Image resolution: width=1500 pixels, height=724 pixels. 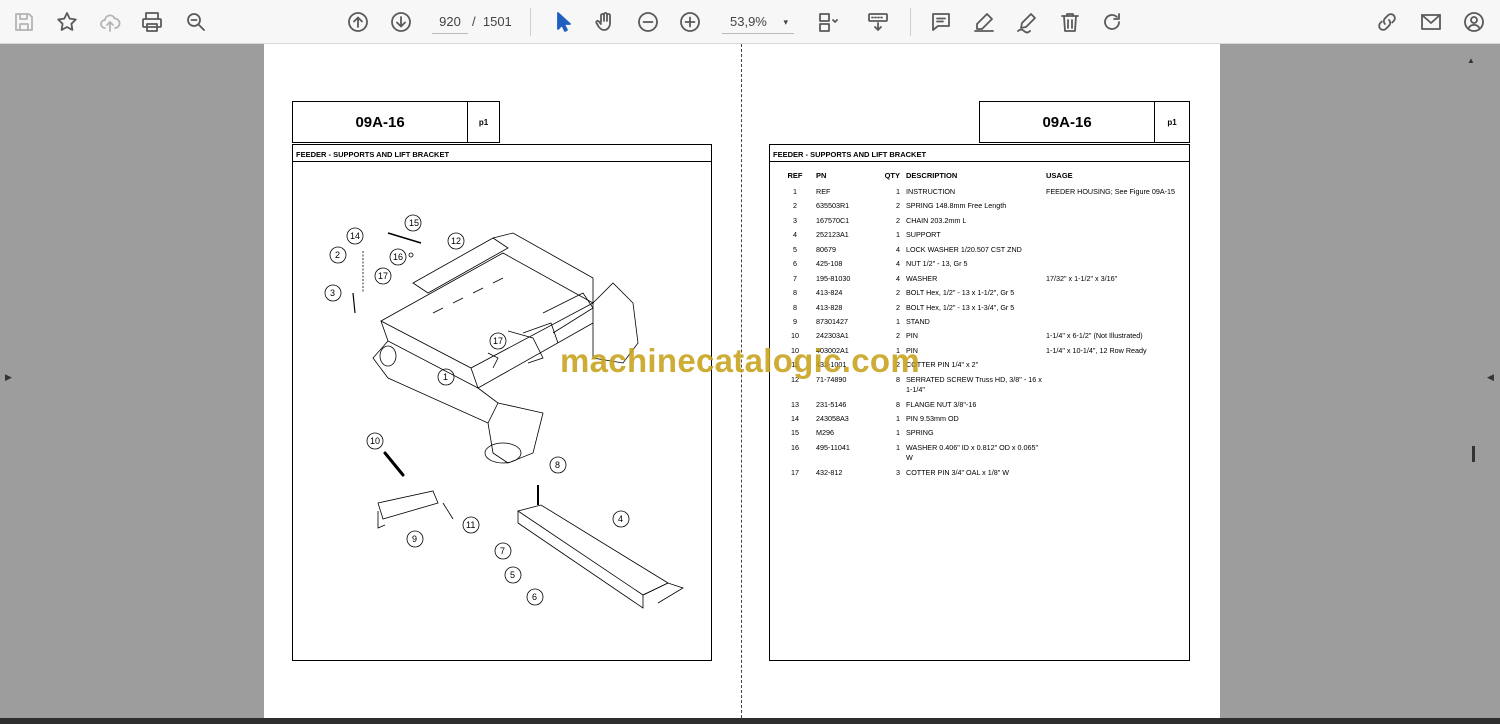 I want to click on zoom-search-icon, so click(x=196, y=22).